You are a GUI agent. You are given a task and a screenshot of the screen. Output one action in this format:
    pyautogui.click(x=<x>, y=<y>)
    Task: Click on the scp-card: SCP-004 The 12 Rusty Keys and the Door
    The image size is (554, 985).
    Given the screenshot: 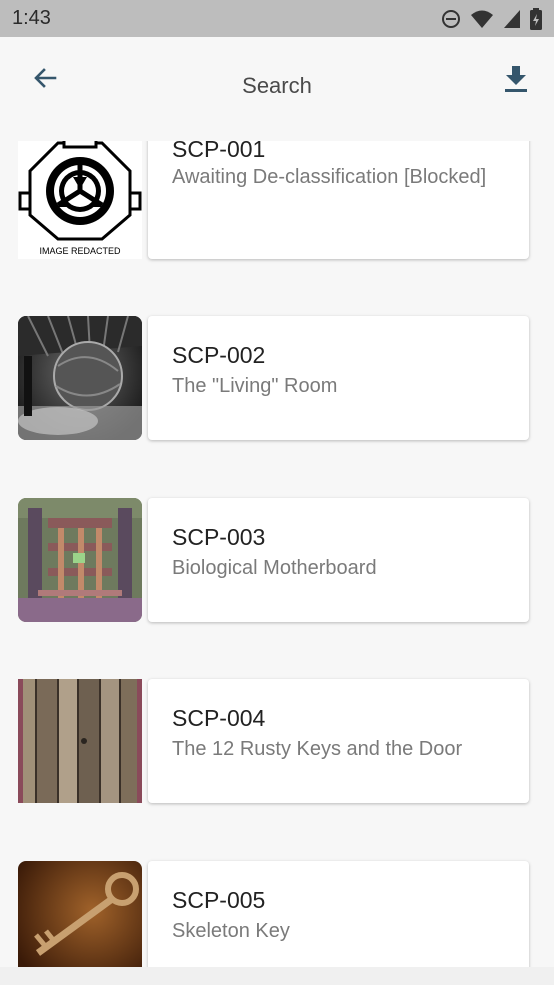 What is the action you would take?
    pyautogui.click(x=338, y=741)
    